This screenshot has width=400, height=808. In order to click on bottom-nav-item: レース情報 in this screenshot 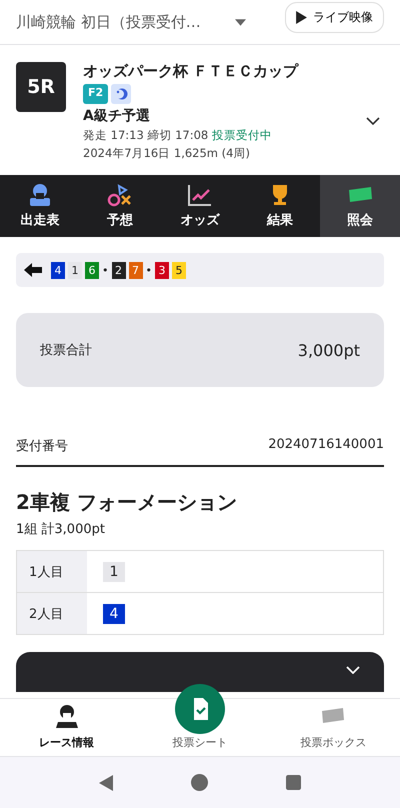, I will do `click(67, 727)`.